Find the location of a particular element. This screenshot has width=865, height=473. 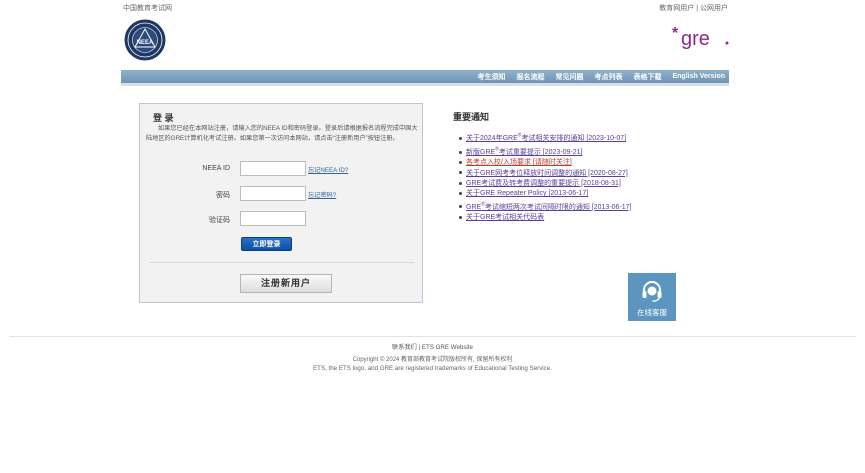

nav-test-centers: 考点列表 is located at coordinates (608, 77).